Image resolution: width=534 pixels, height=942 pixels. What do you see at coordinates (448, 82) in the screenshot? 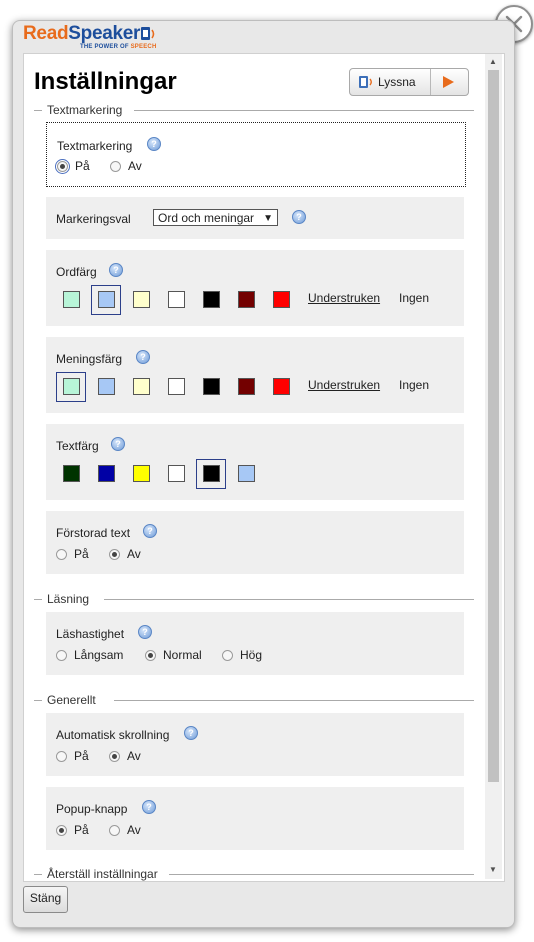
I see `play-icon` at bounding box center [448, 82].